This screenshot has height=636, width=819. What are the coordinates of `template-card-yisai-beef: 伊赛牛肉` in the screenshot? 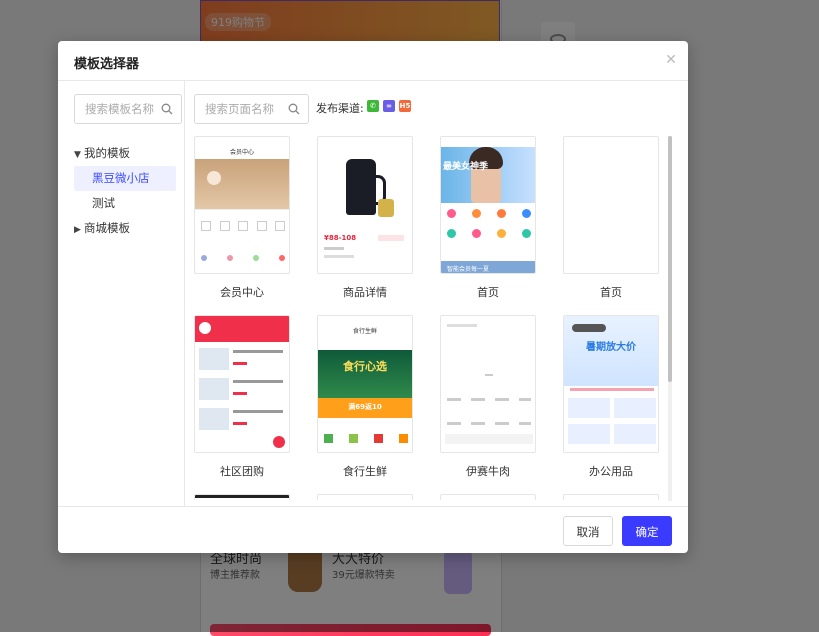 It's located at (488, 397).